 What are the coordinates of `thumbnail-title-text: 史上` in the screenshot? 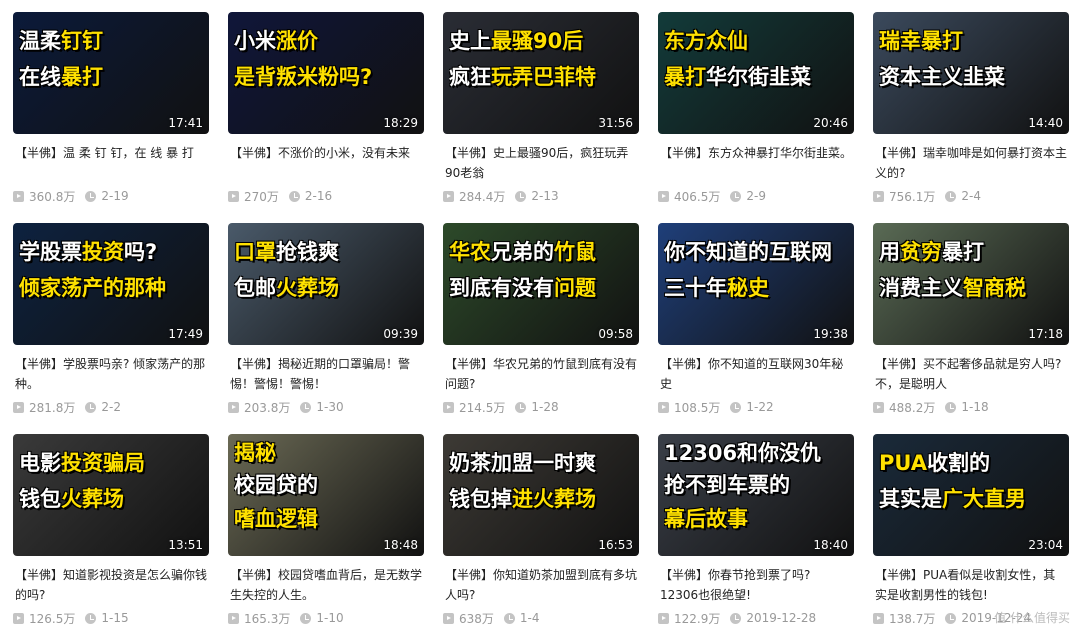 It's located at (470, 41).